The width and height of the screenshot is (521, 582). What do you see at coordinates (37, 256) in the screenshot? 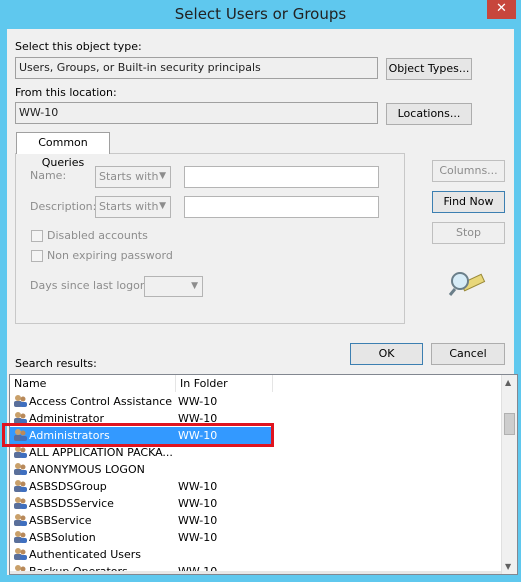
I see `non-expiring-password-checkbox` at bounding box center [37, 256].